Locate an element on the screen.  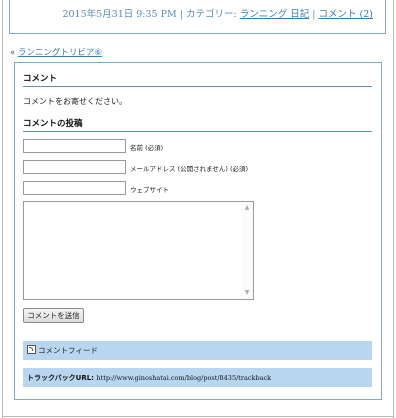
comments-message: コメントをお寄せください。 is located at coordinates (75, 101).